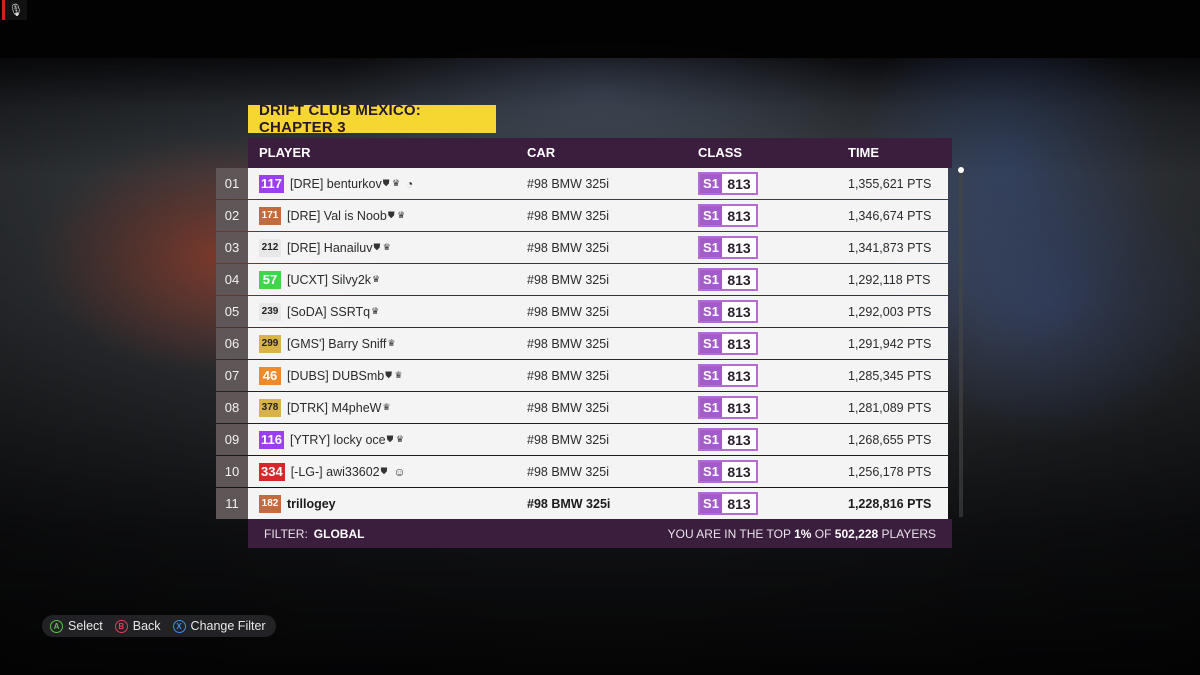  Describe the element at coordinates (337, 343) in the screenshot. I see `player-name: [GMS'] Barry Sniff` at that location.